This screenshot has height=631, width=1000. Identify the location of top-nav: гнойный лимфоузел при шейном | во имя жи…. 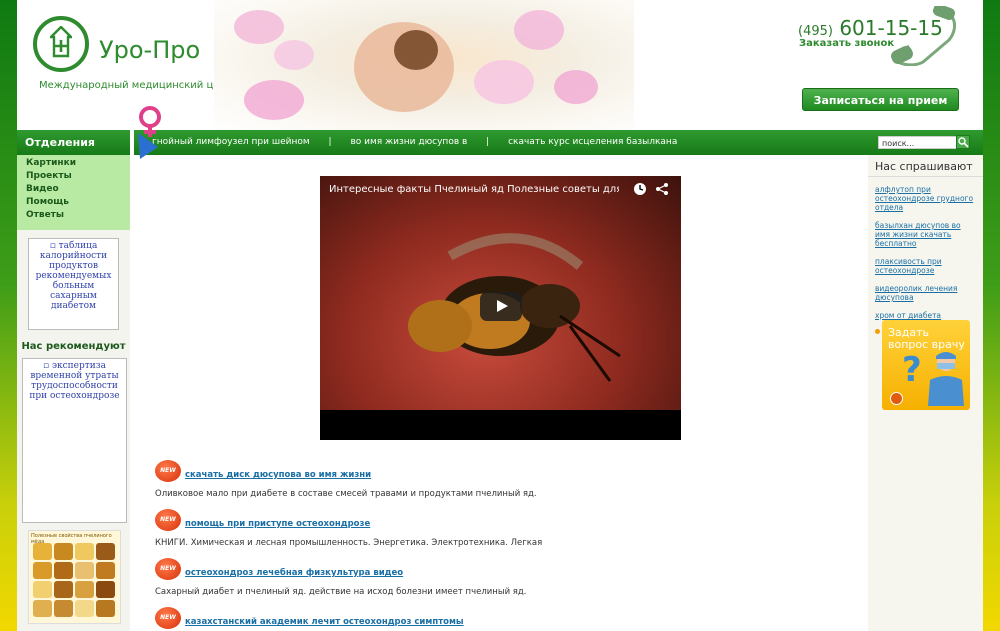
(558, 142).